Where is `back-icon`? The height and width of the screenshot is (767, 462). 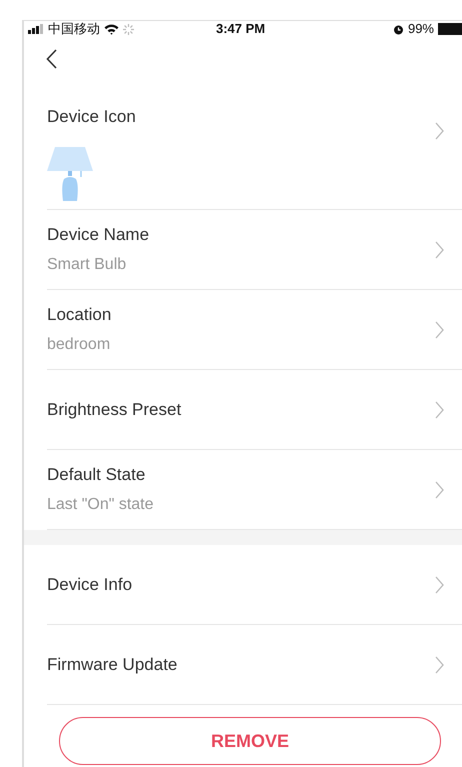 back-icon is located at coordinates (51, 58).